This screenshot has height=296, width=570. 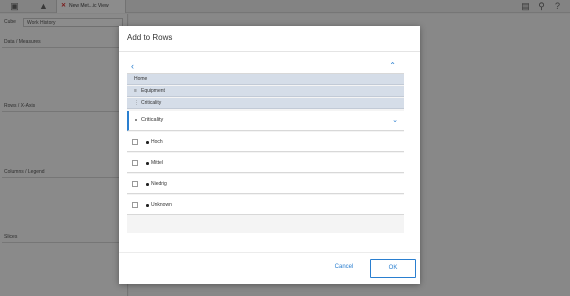 What do you see at coordinates (150, 37) in the screenshot?
I see `dialog-title: Add to Rows` at bounding box center [150, 37].